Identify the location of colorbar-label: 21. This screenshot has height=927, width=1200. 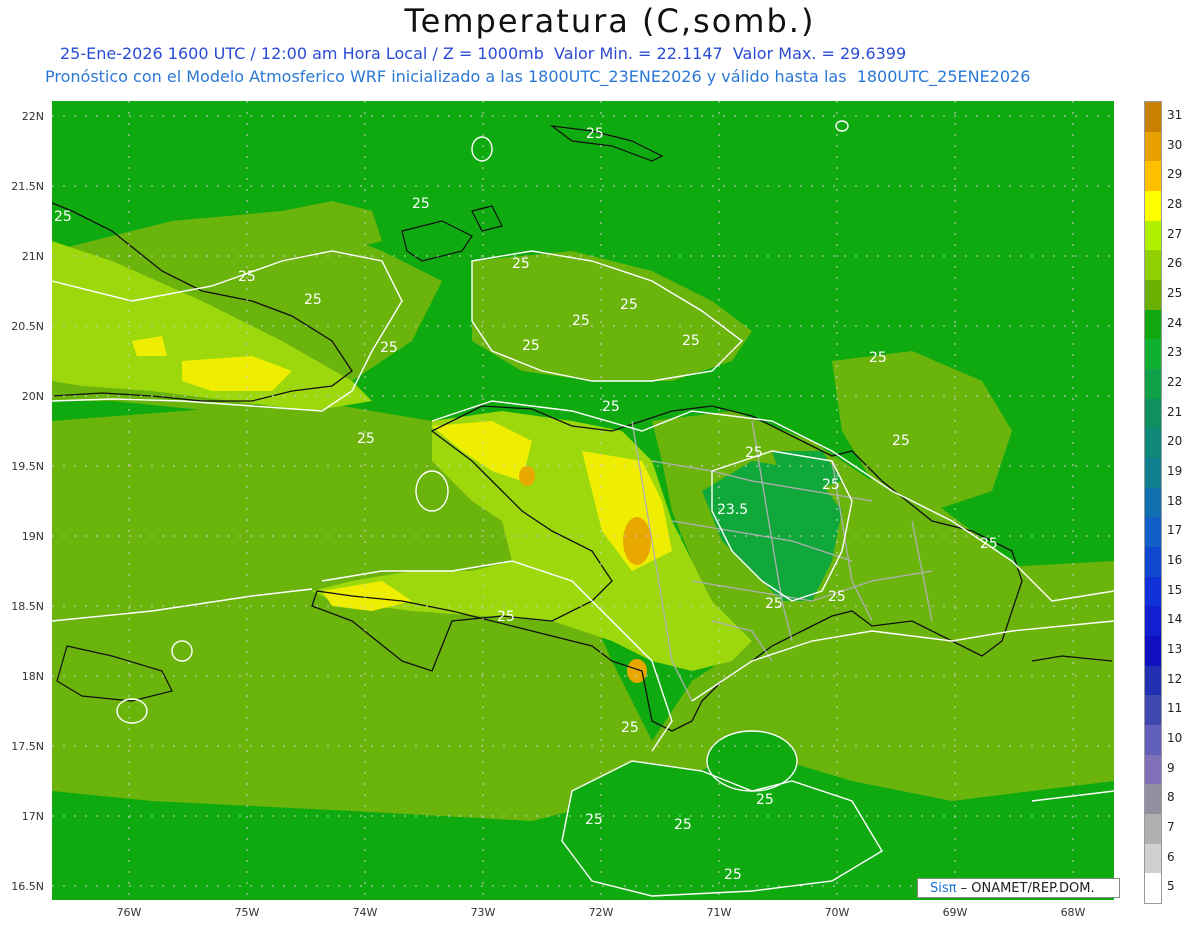
(1175, 411).